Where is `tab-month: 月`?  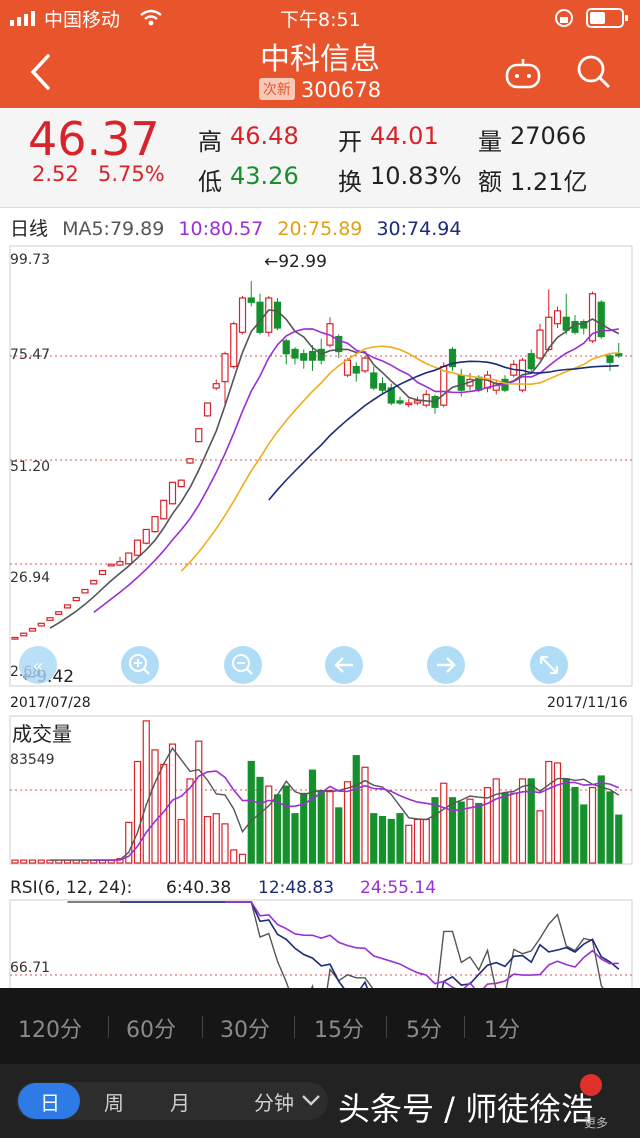
tab-month: 月 is located at coordinates (180, 1101).